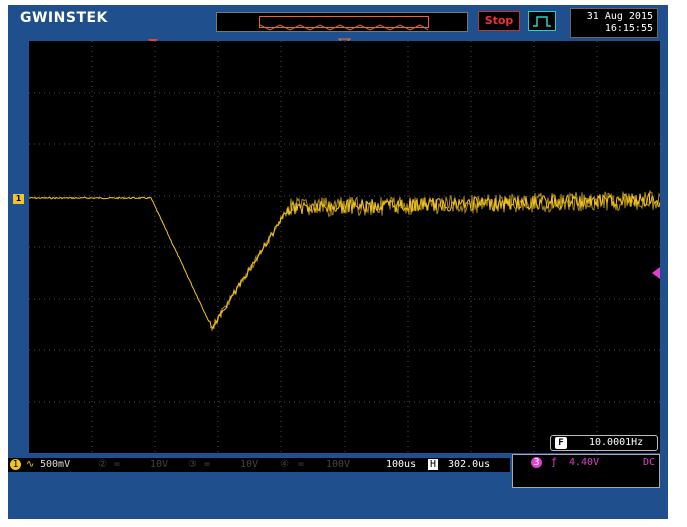 Image resolution: width=687 pixels, height=527 pixels. What do you see at coordinates (15, 464) in the screenshot?
I see `ch1-icon: 1` at bounding box center [15, 464].